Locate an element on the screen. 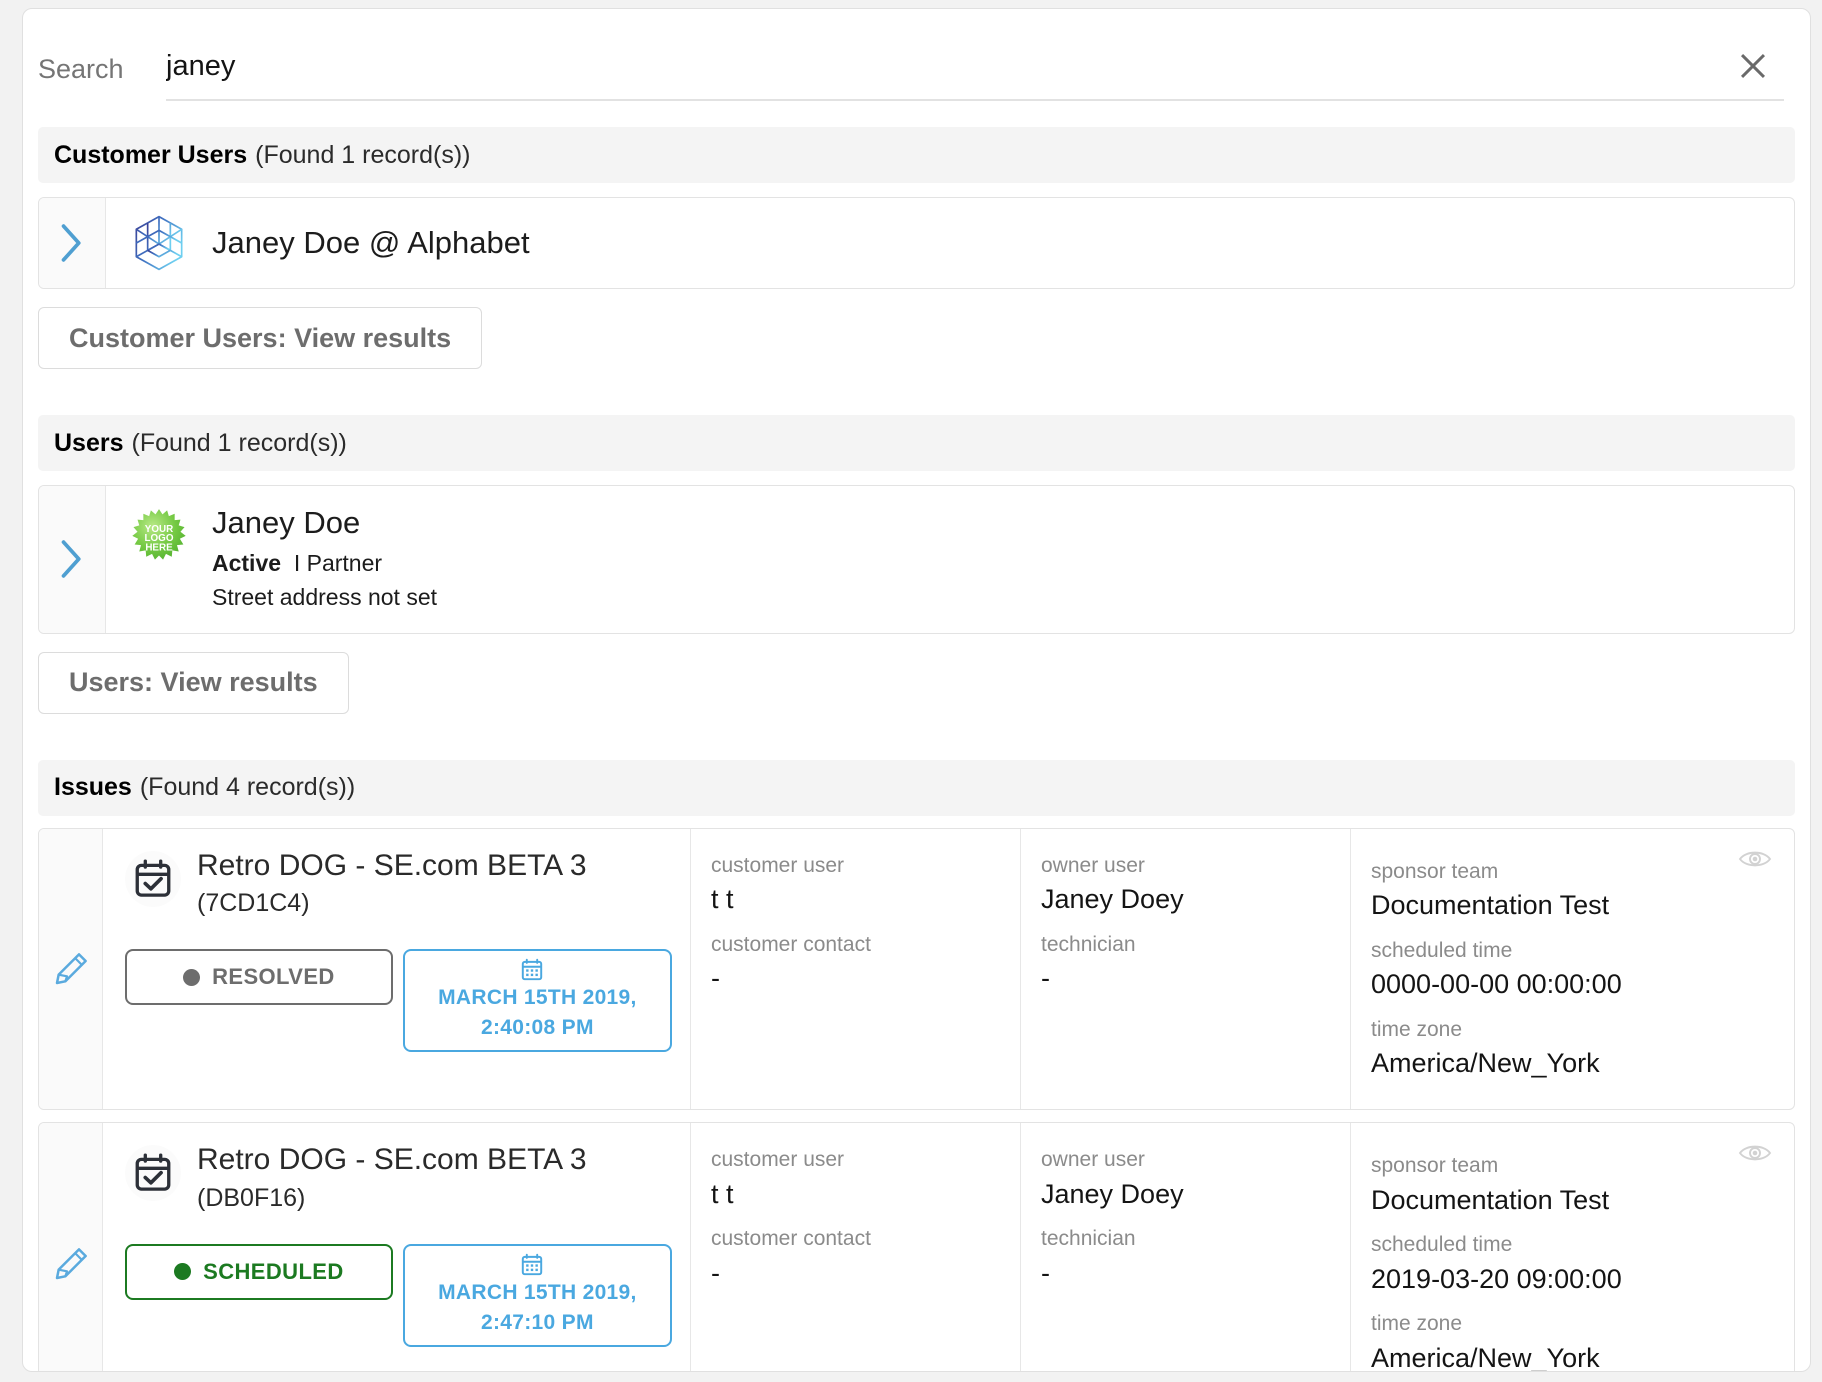 This screenshot has width=1822, height=1382. avatar: YOUR LOGO HERE is located at coordinates (159, 537).